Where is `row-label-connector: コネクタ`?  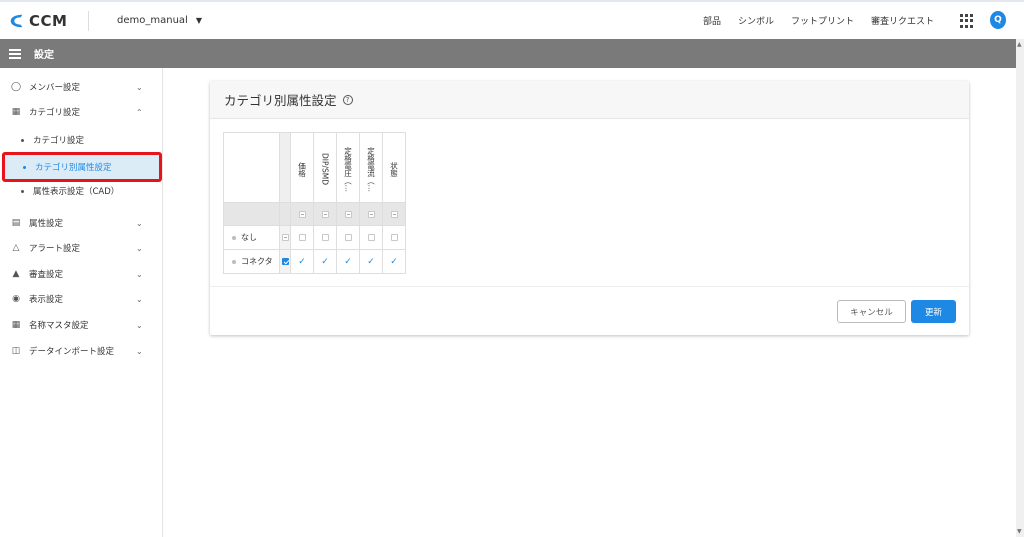 row-label-connector: コネクタ is located at coordinates (251, 261).